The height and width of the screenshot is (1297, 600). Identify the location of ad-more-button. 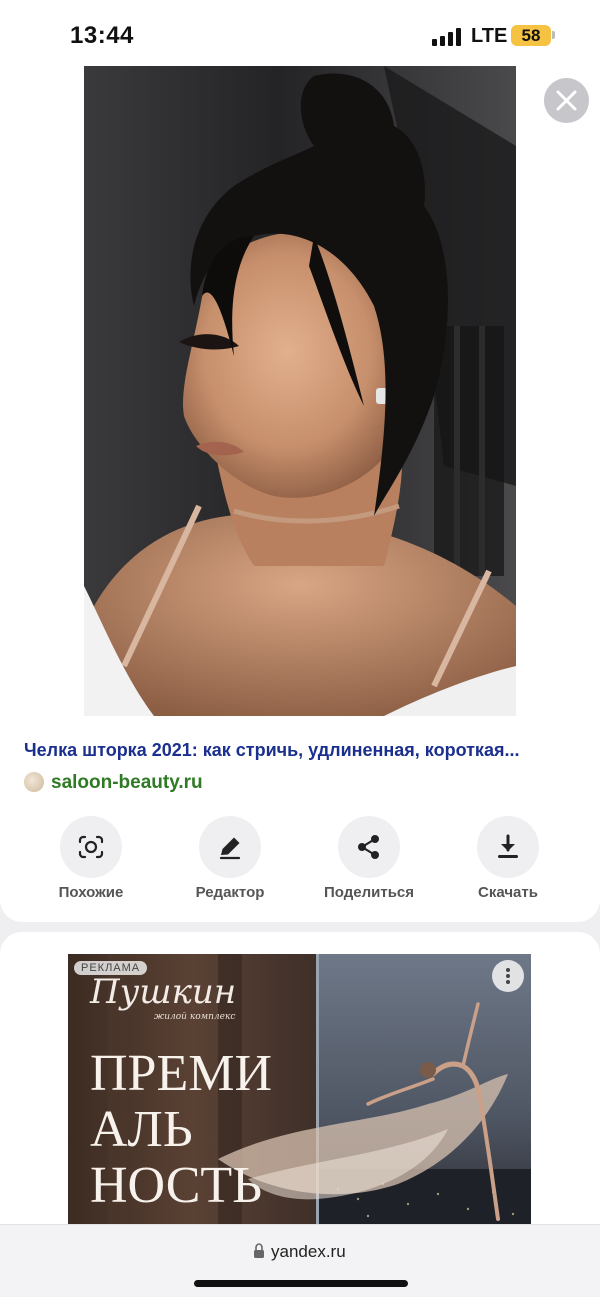
(508, 976).